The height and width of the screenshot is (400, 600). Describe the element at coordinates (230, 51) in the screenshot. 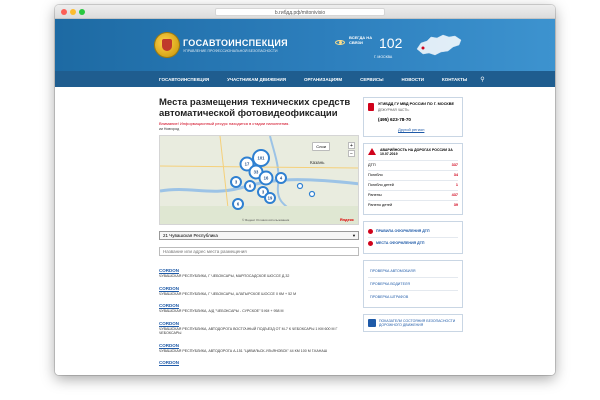

I see `brand-subtitle: УПРАВЛЕНИЕ ПРОФЕССИОНАЛЬНОЙ БЕЗОПАСНОСТИ` at that location.